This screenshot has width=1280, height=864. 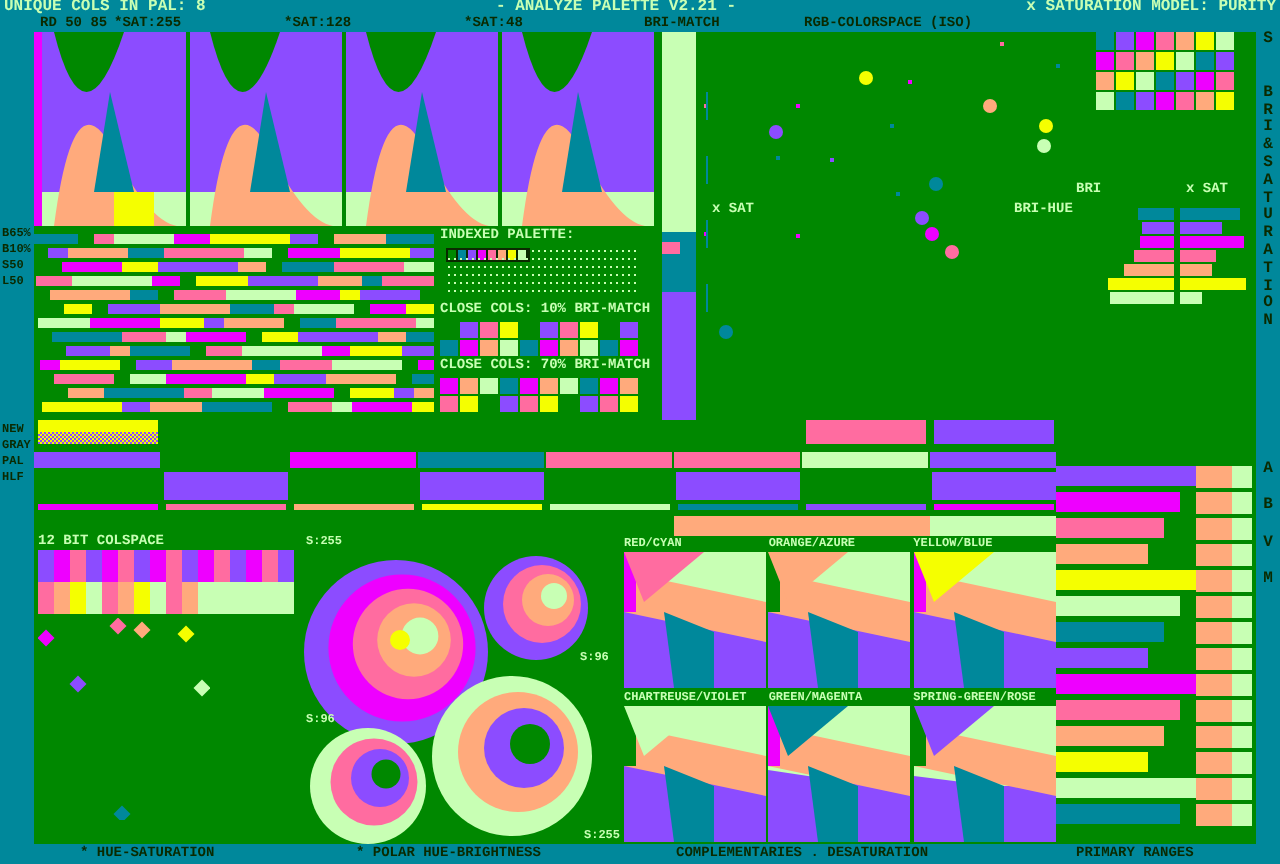 I want to click on palette-count: UNIQUE COLS IN PAL: 8, so click(x=105, y=8).